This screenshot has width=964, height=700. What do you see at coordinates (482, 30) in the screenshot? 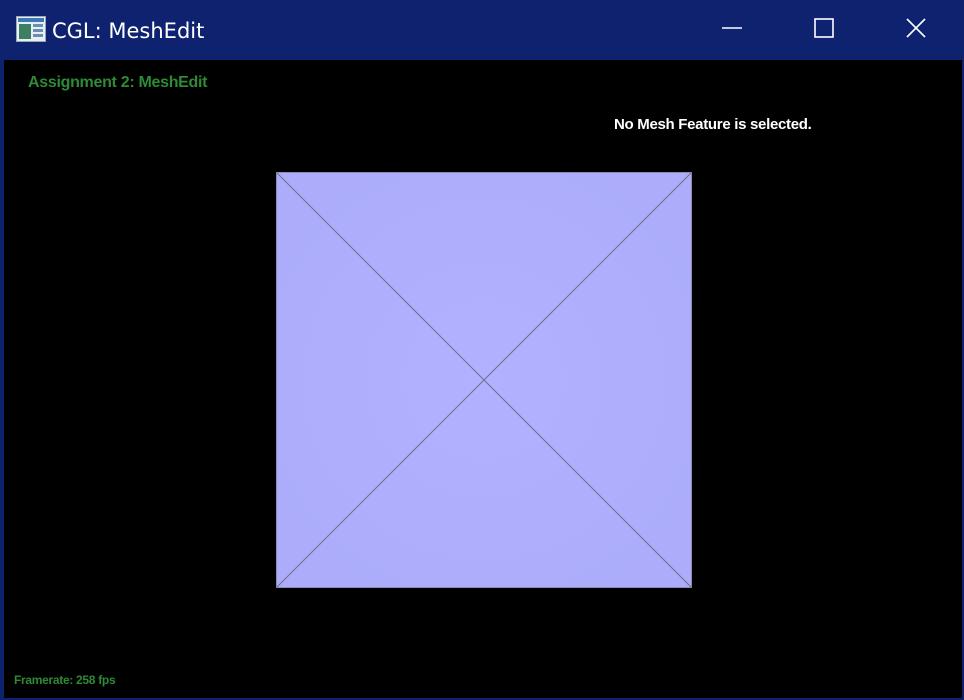
I see `title-bar: CGL: MeshEdit` at bounding box center [482, 30].